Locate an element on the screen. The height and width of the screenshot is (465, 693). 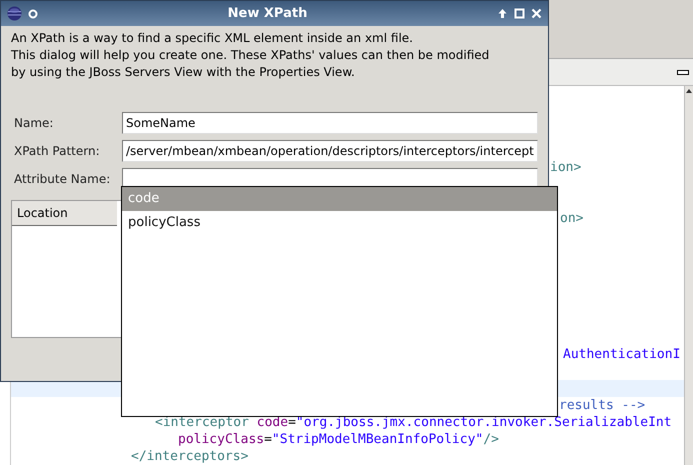
field-label: Name: is located at coordinates (34, 123).